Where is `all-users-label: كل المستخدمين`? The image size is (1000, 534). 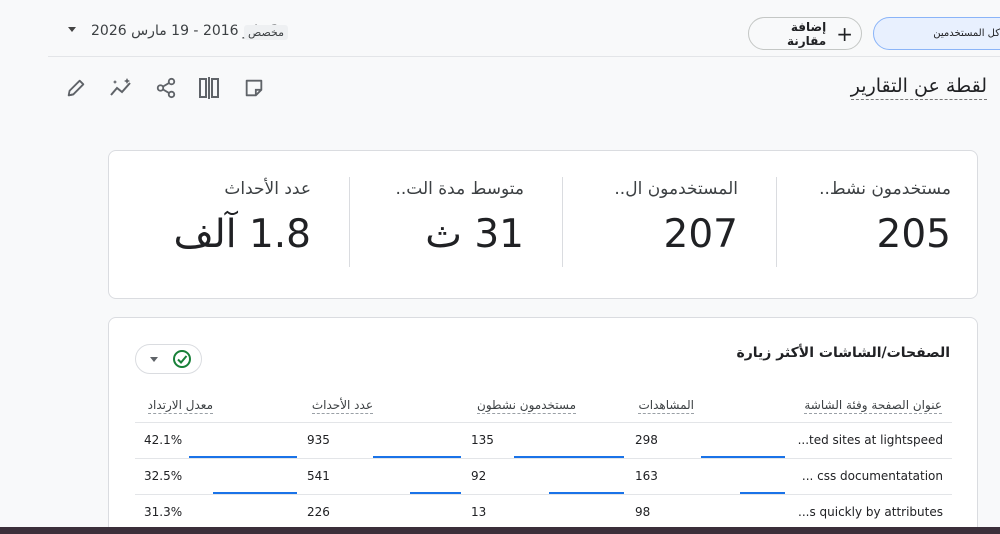
all-users-label: كل المستخدمين is located at coordinates (966, 33).